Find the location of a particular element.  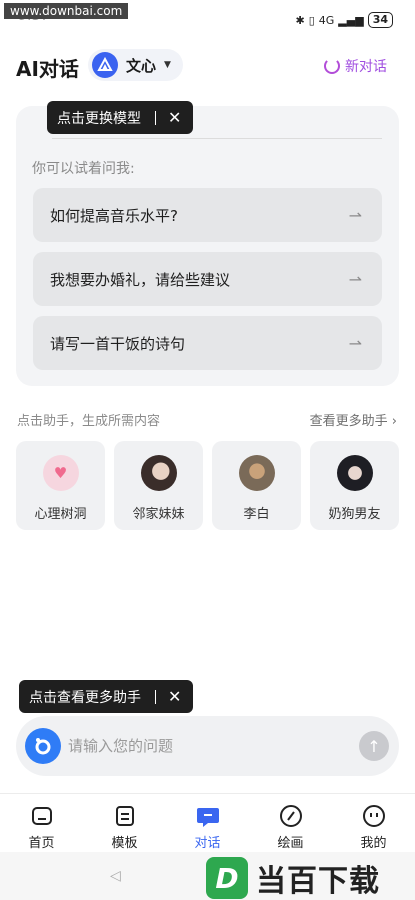

model-logo-icon is located at coordinates (105, 65).